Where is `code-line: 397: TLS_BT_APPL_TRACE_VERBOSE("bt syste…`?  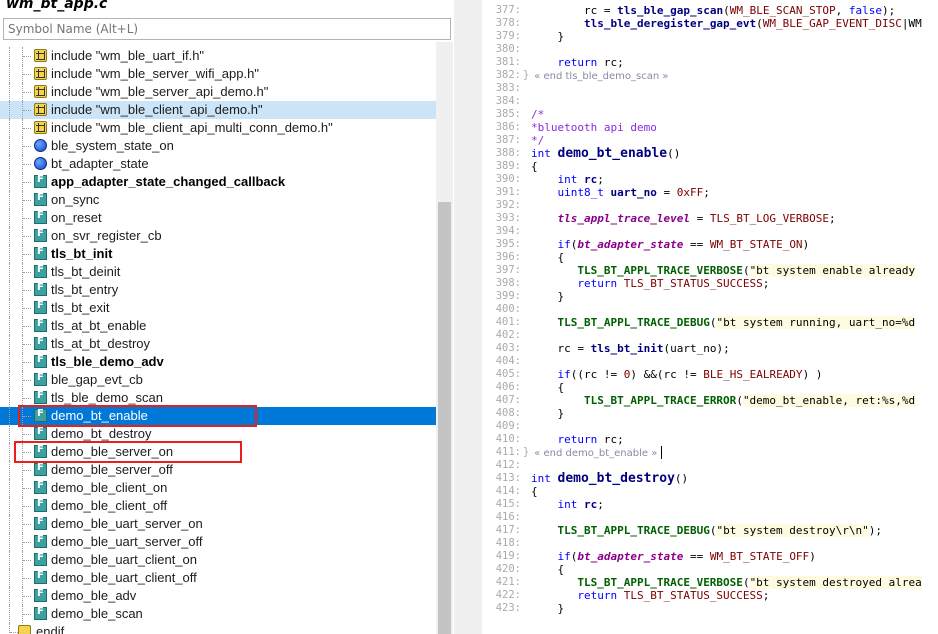
code-line: 397: TLS_BT_APPL_TRACE_VERBOSE("bt syste… is located at coordinates (710, 270).